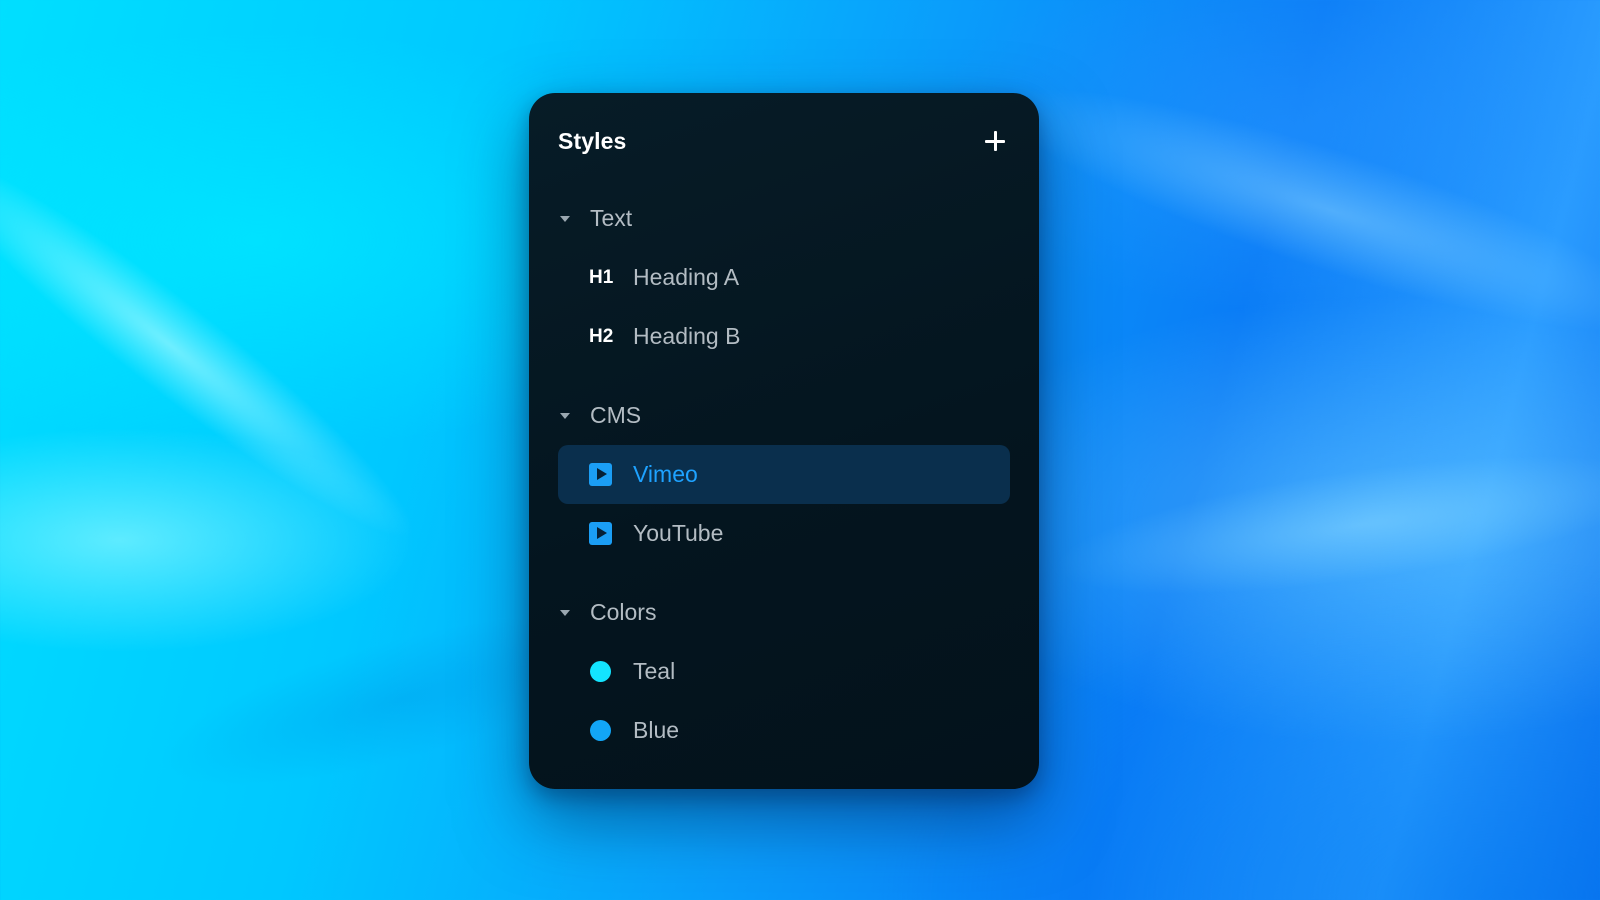 The height and width of the screenshot is (900, 1600). I want to click on heading-level-badge: H1, so click(601, 277).